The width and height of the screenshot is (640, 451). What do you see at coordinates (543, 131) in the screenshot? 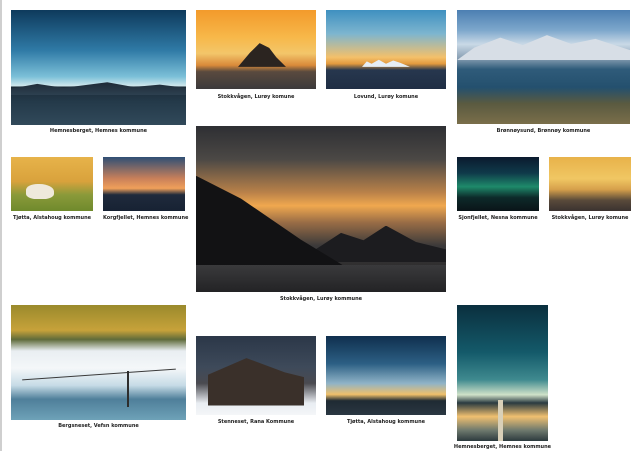
I see `caption-bronnoysund: Brønnøysund, Brønnøy kommune` at bounding box center [543, 131].